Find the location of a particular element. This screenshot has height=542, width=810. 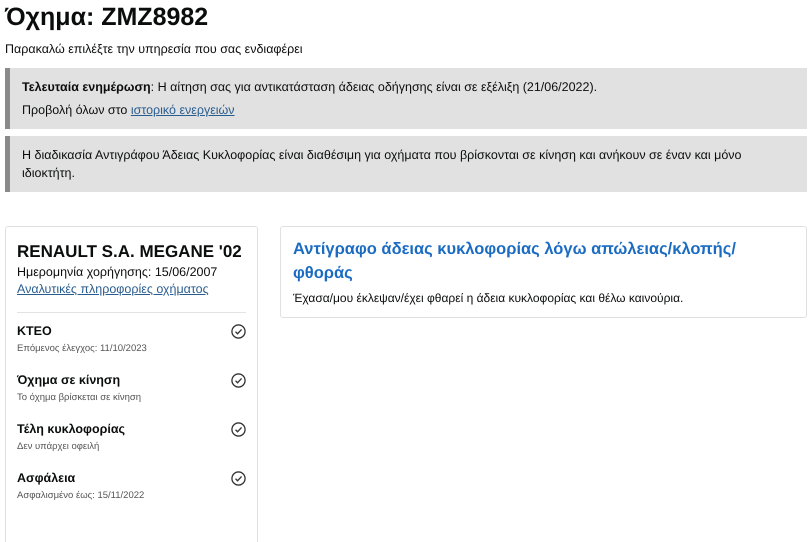

notice-text: Προβολή όλων στο ιστορικό ενεργειών is located at coordinates (129, 110).